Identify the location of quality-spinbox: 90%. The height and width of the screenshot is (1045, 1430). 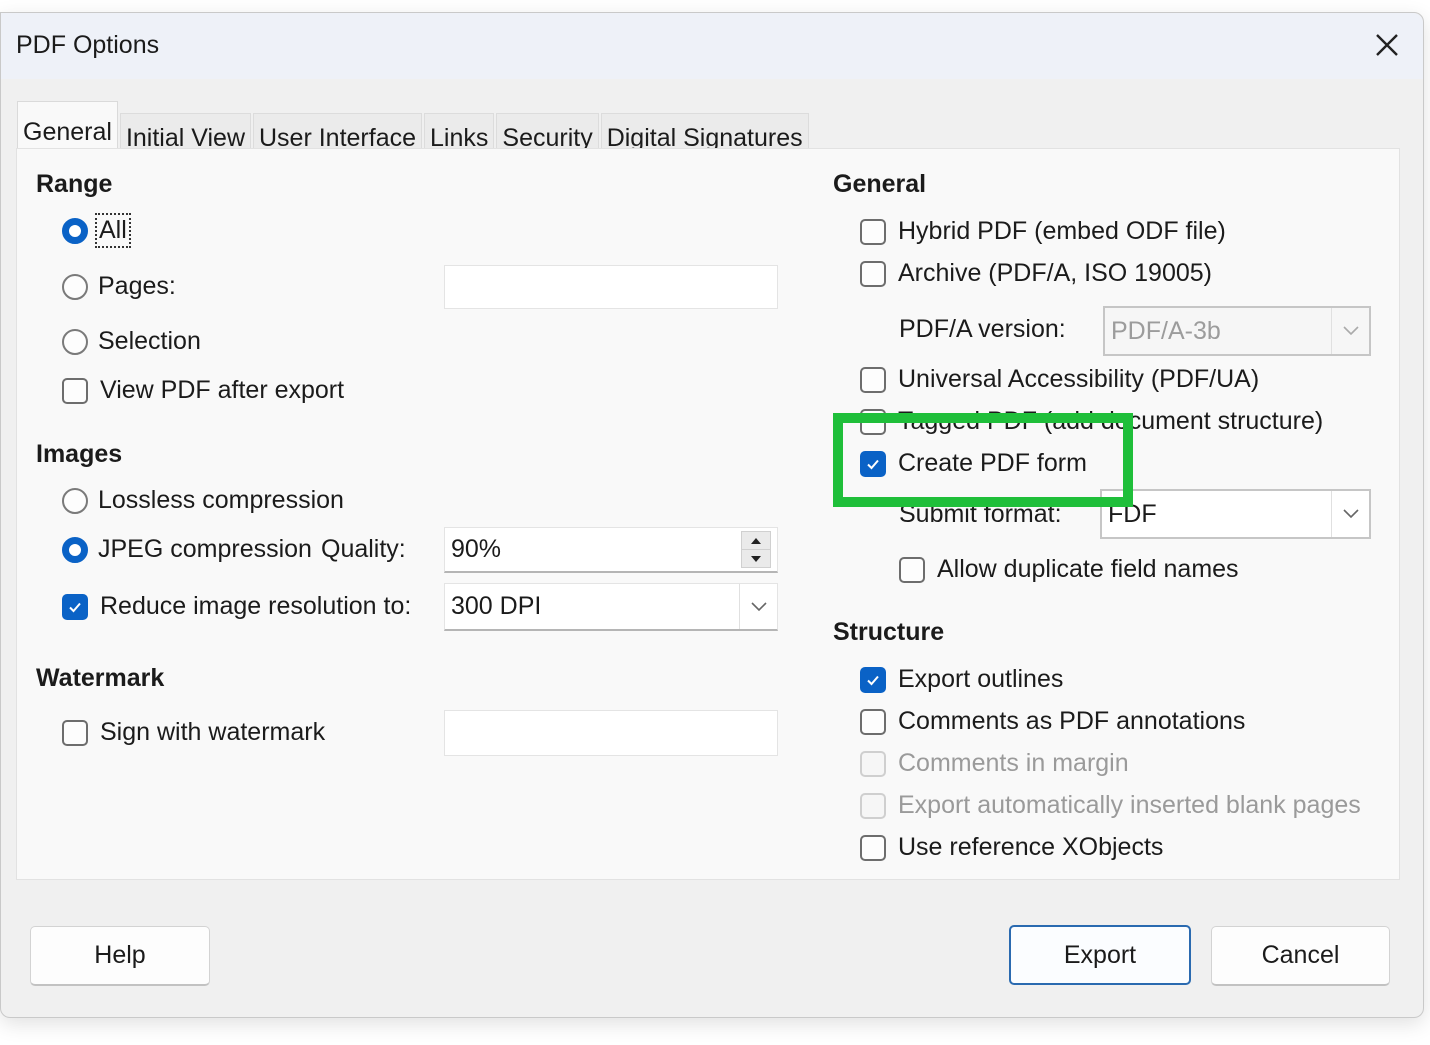
(611, 550).